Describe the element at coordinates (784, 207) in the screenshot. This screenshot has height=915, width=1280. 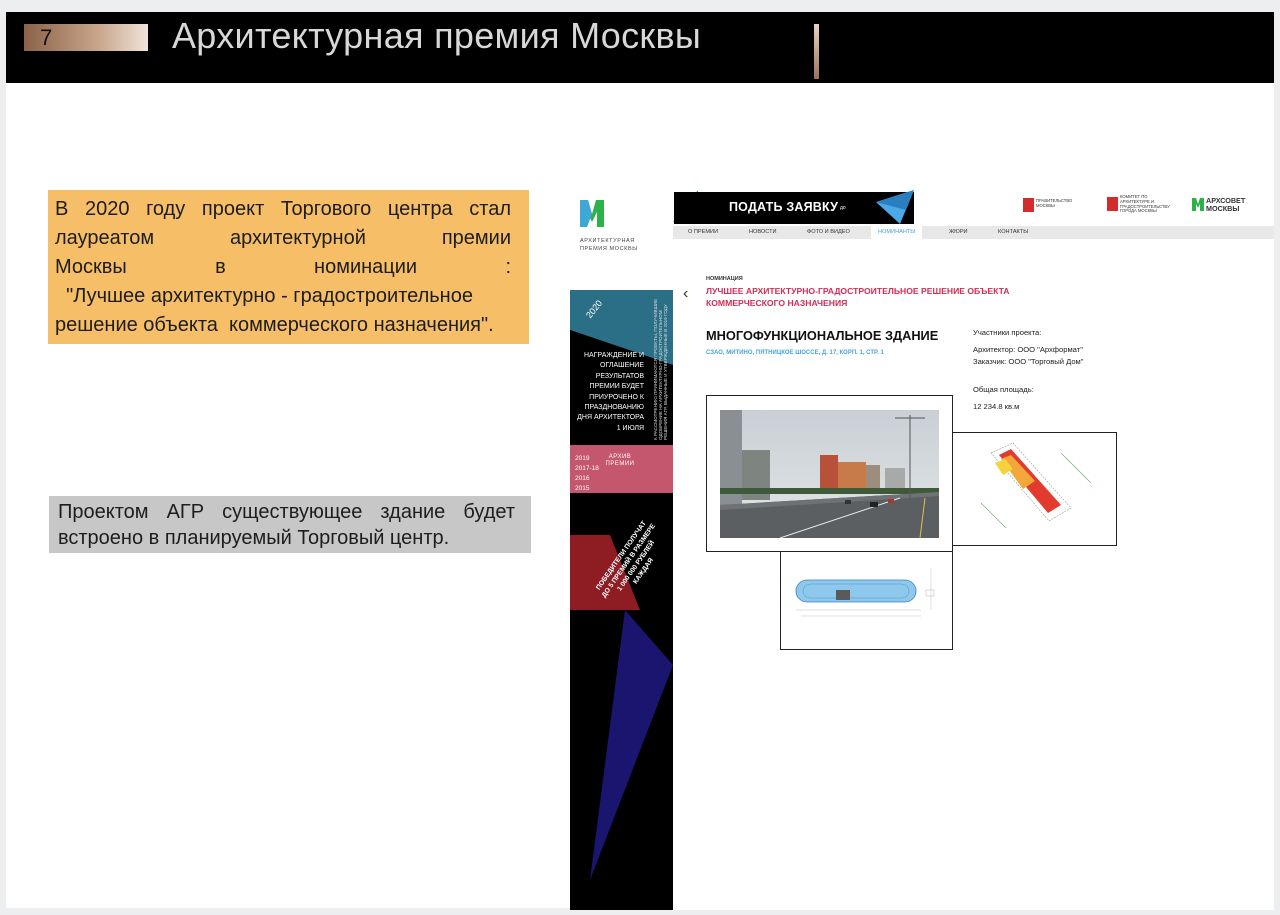
I see `submit-application-label: ПОДАТЬ ЗАЯВКУ` at that location.